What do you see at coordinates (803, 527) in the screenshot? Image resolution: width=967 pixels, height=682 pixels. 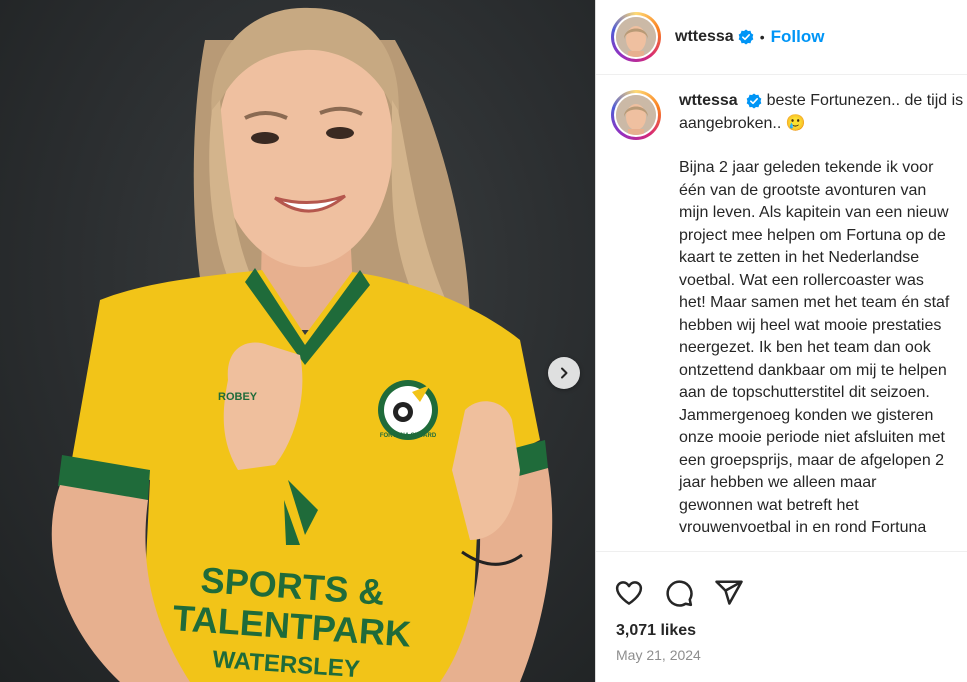 I see `caption-line: vrouwenvoetbal in en rond Fortuna` at bounding box center [803, 527].